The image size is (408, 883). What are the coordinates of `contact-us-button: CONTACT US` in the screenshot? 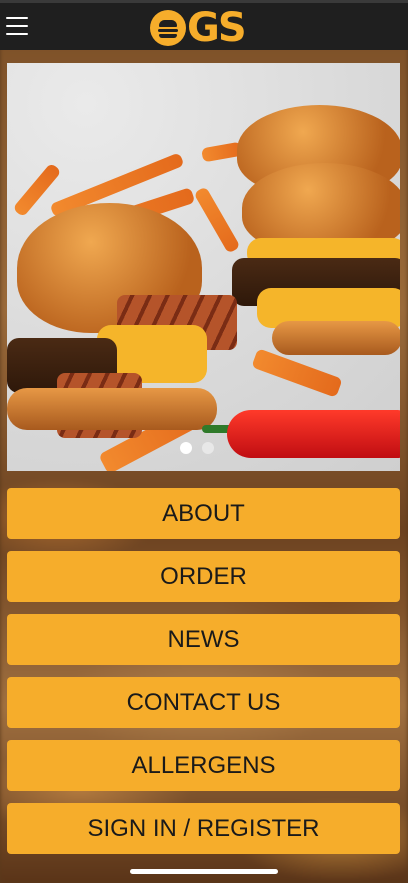 It's located at (203, 702).